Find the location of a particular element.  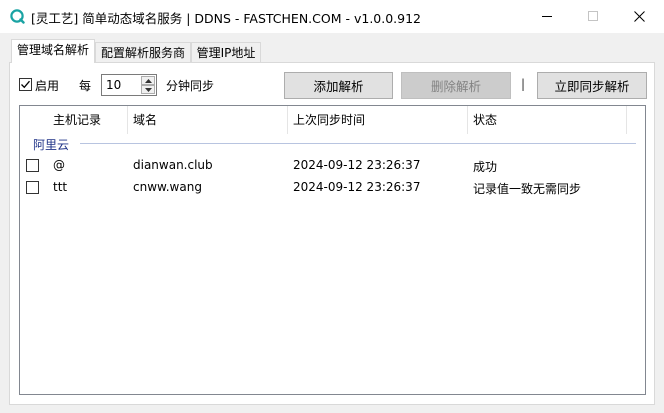

close-icon is located at coordinates (639, 16).